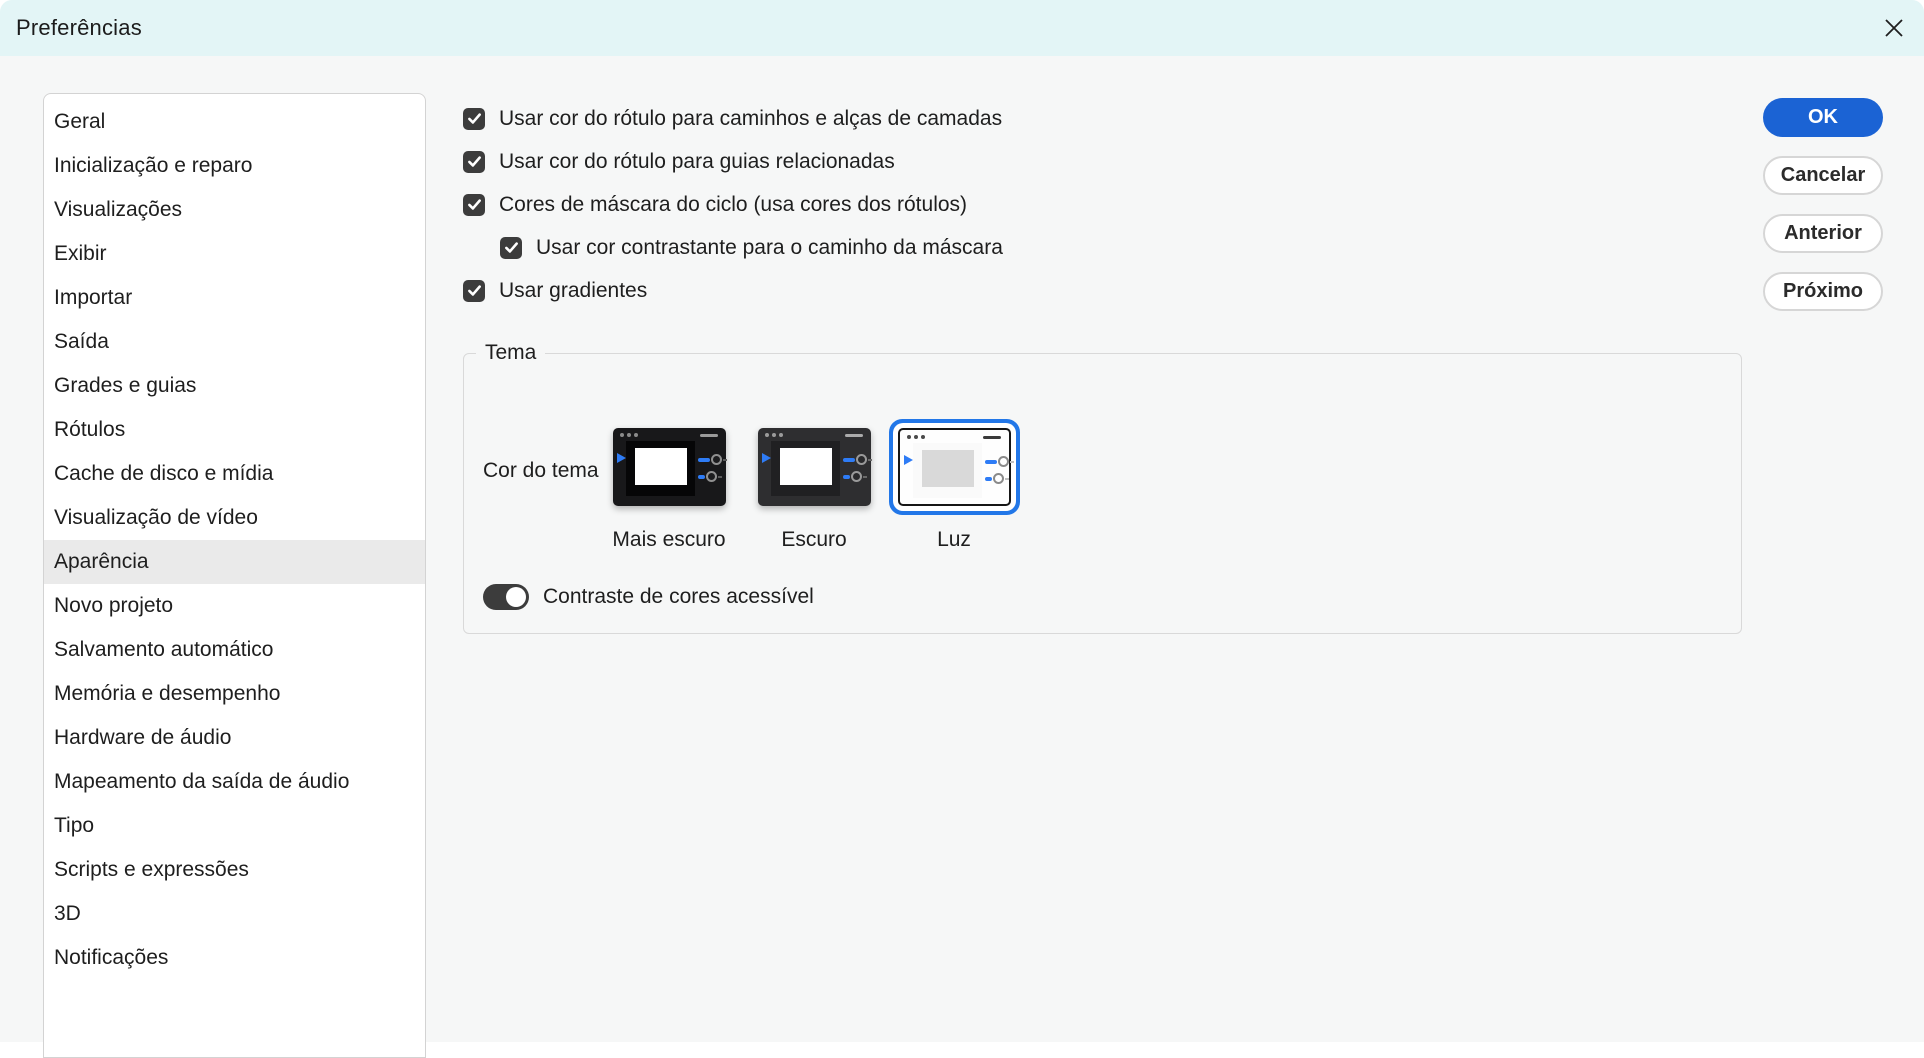  Describe the element at coordinates (164, 649) in the screenshot. I see `sidebar-item-label: Salvamento automático` at that location.